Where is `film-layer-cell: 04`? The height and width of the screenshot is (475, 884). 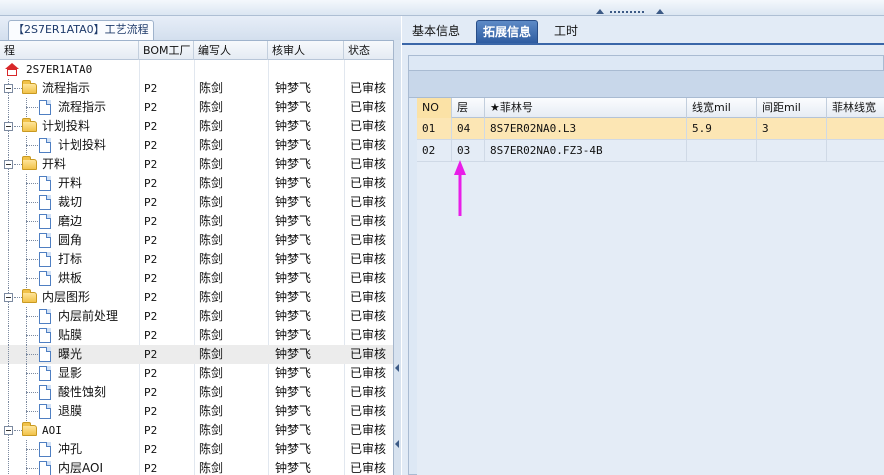 film-layer-cell: 04 is located at coordinates (468, 129).